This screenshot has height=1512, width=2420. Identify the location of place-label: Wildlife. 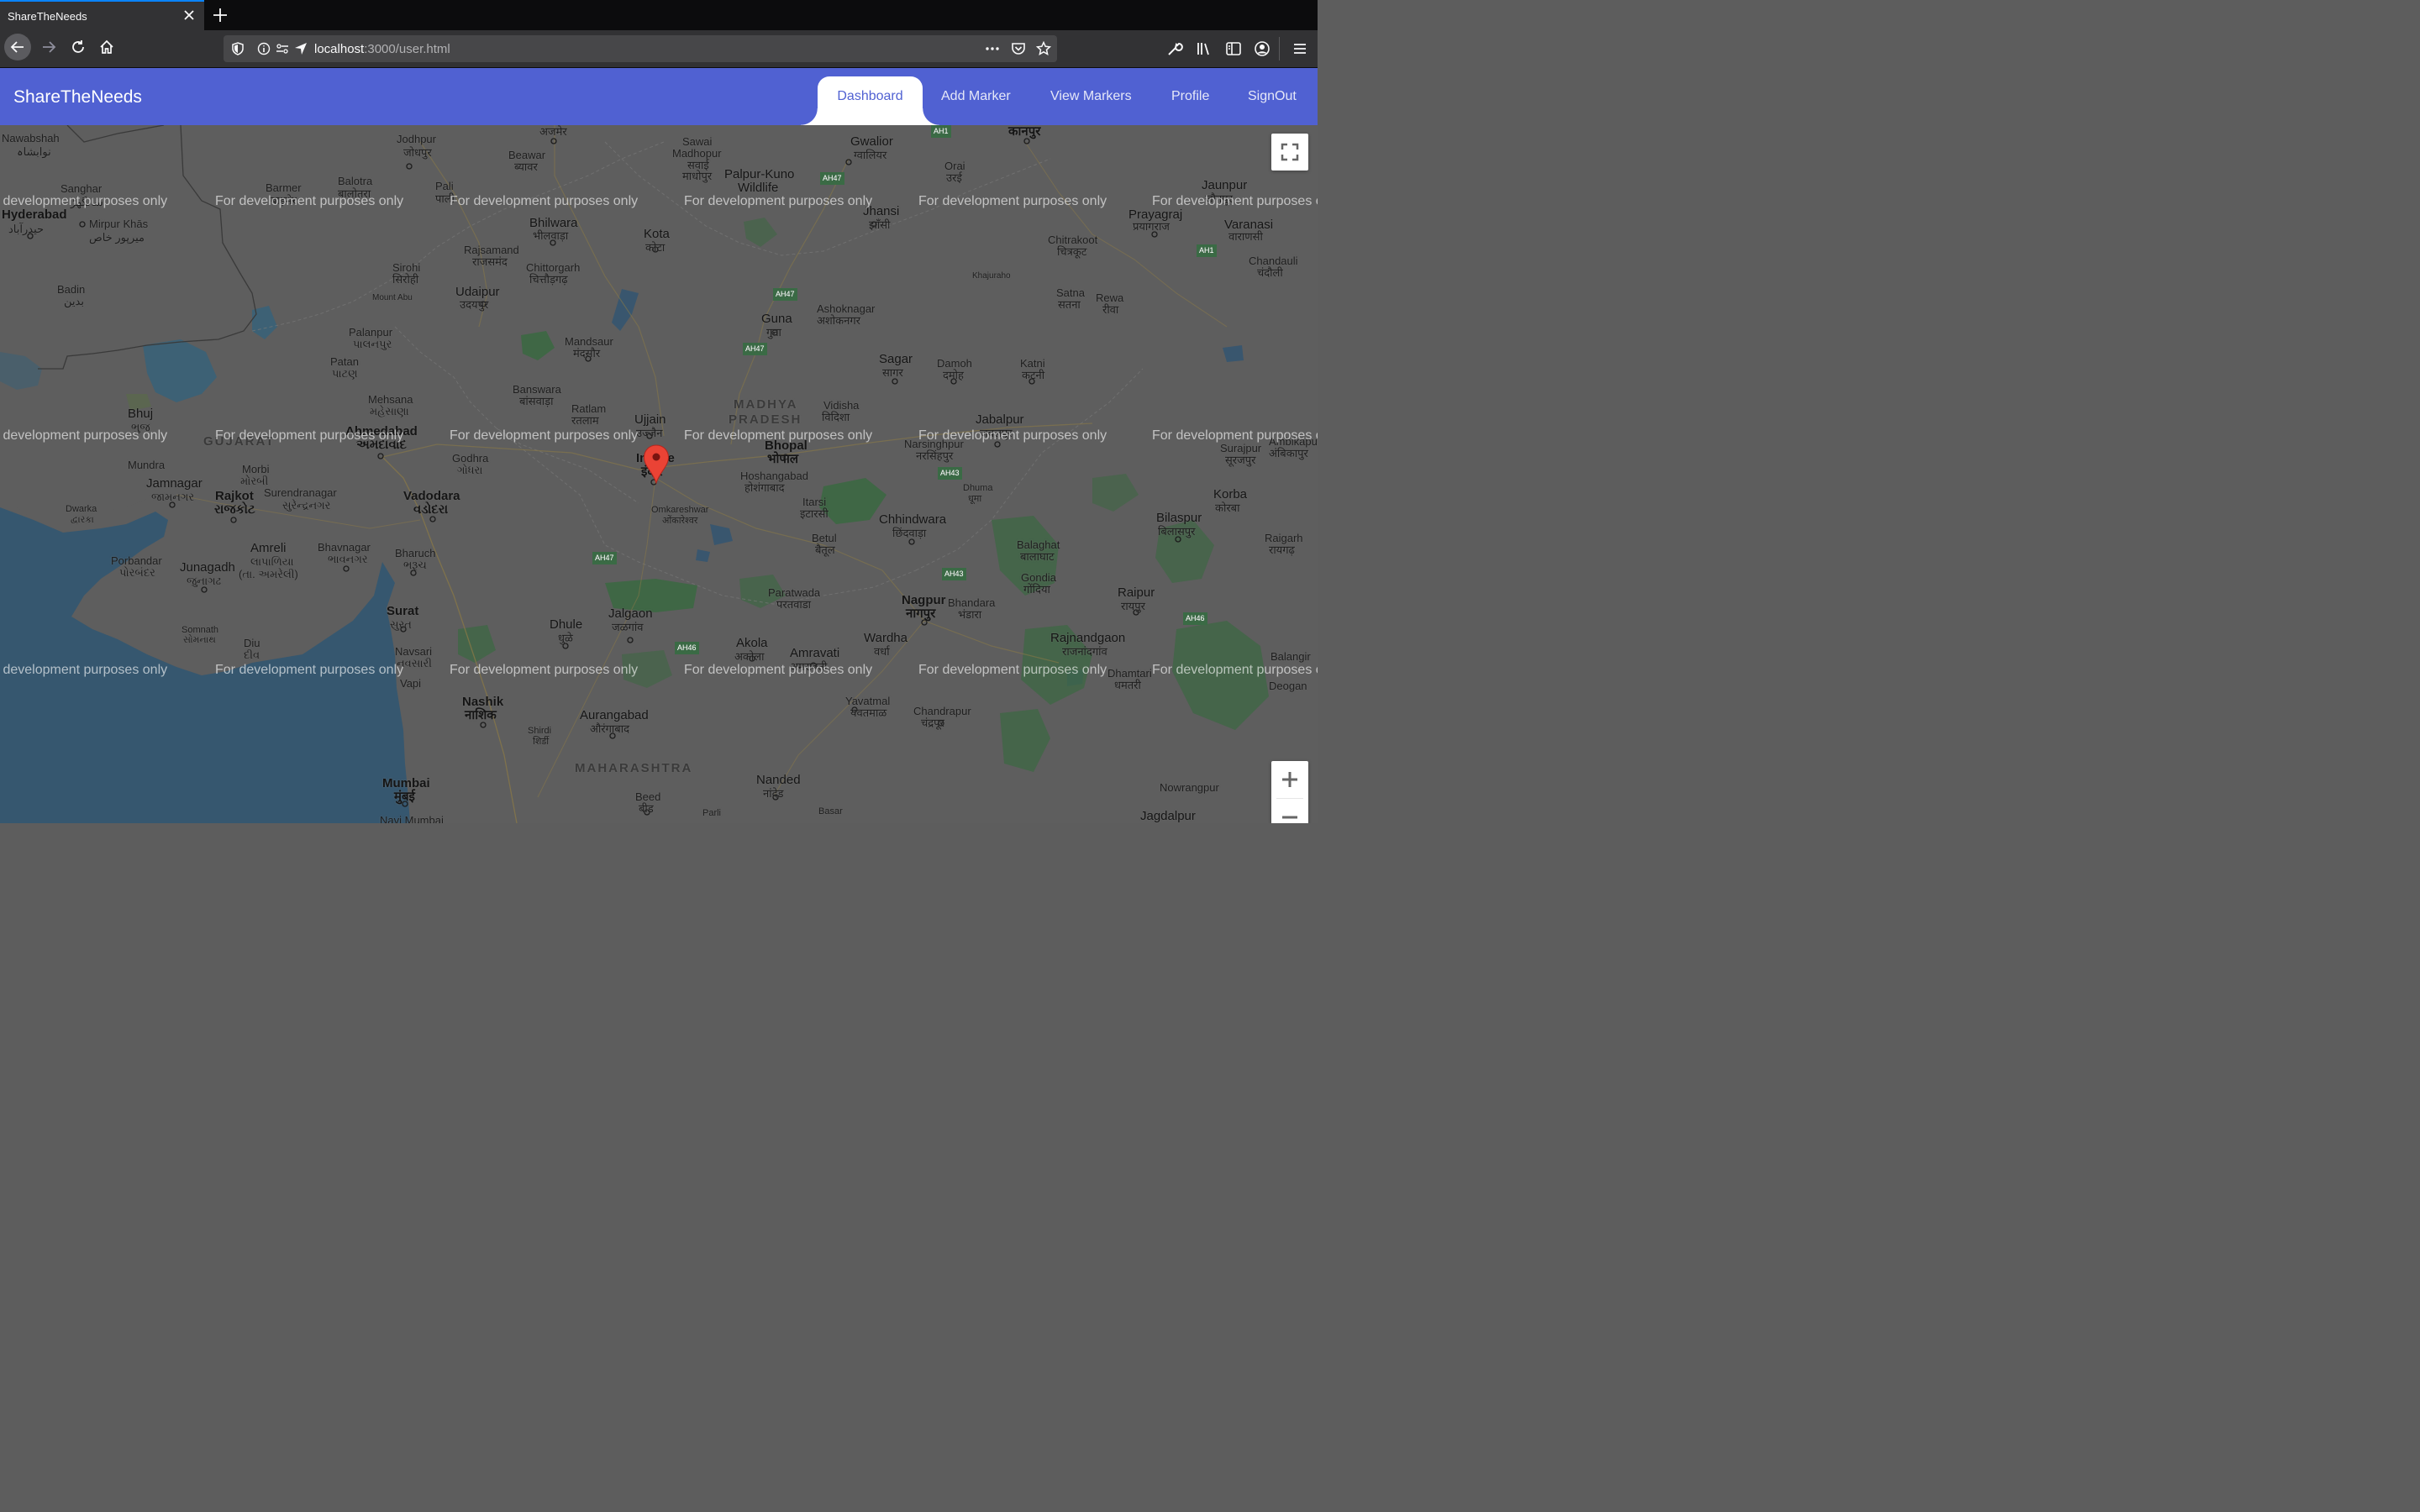
(758, 188).